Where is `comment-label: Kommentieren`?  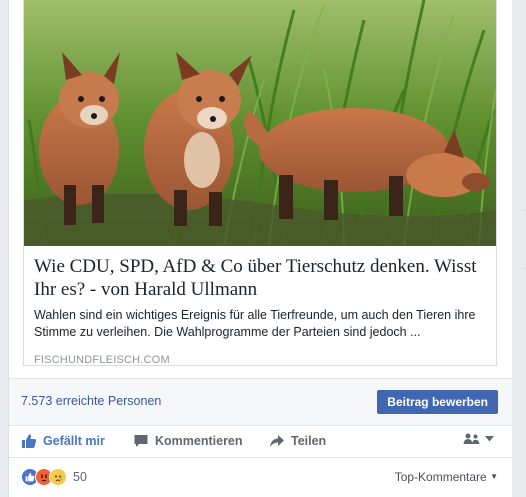
comment-label: Kommentieren is located at coordinates (199, 441).